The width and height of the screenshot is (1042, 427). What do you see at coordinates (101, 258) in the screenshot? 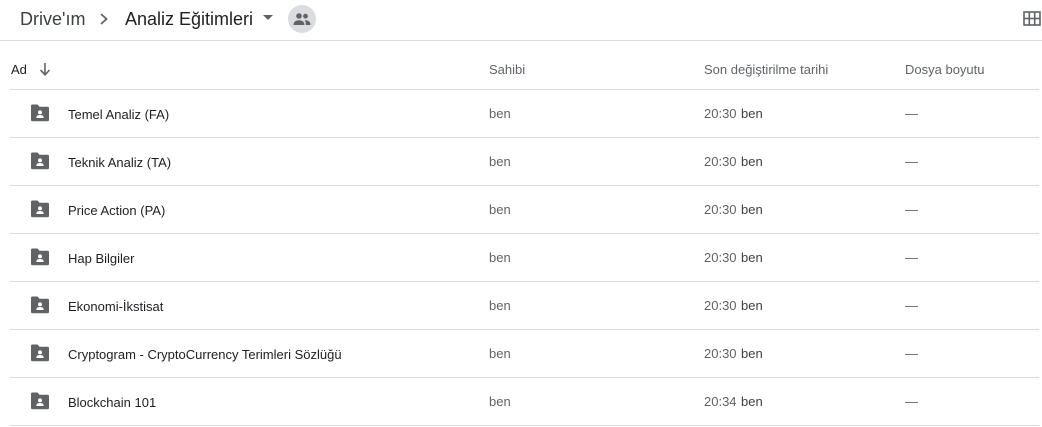
I see `file-name: Hap Bilgiler` at bounding box center [101, 258].